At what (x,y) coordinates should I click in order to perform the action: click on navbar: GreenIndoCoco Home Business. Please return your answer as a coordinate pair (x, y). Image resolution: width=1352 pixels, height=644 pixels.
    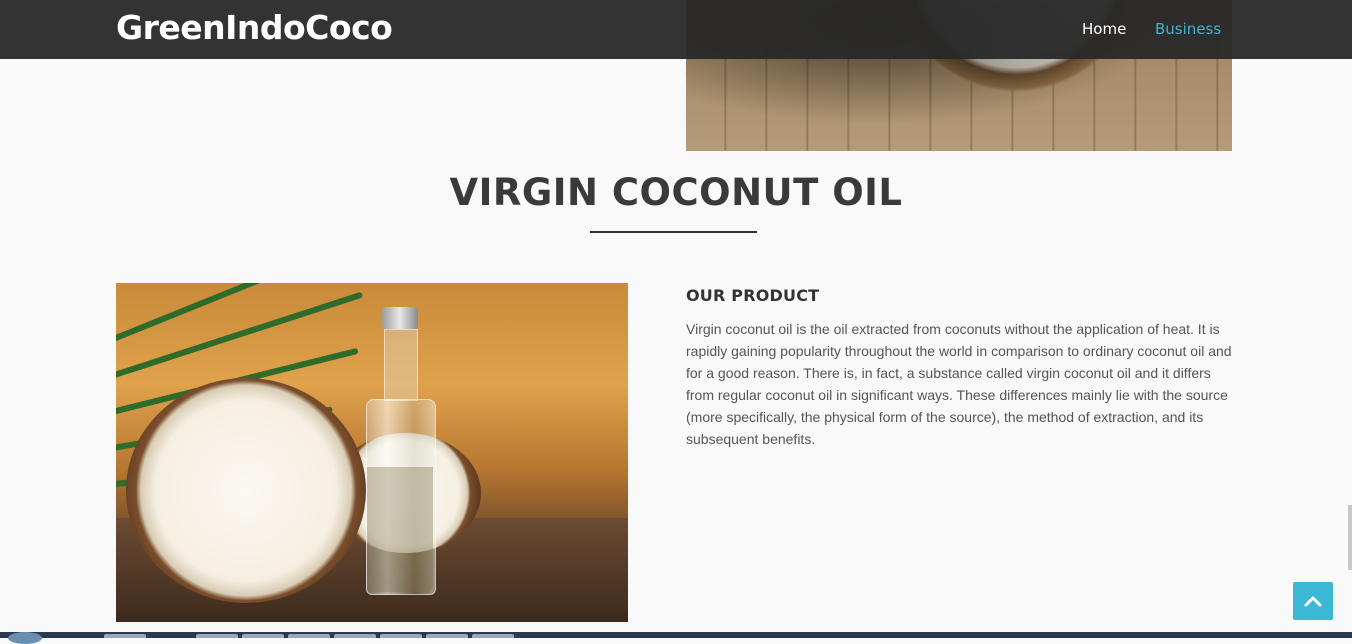
    Looking at the image, I should click on (676, 29).